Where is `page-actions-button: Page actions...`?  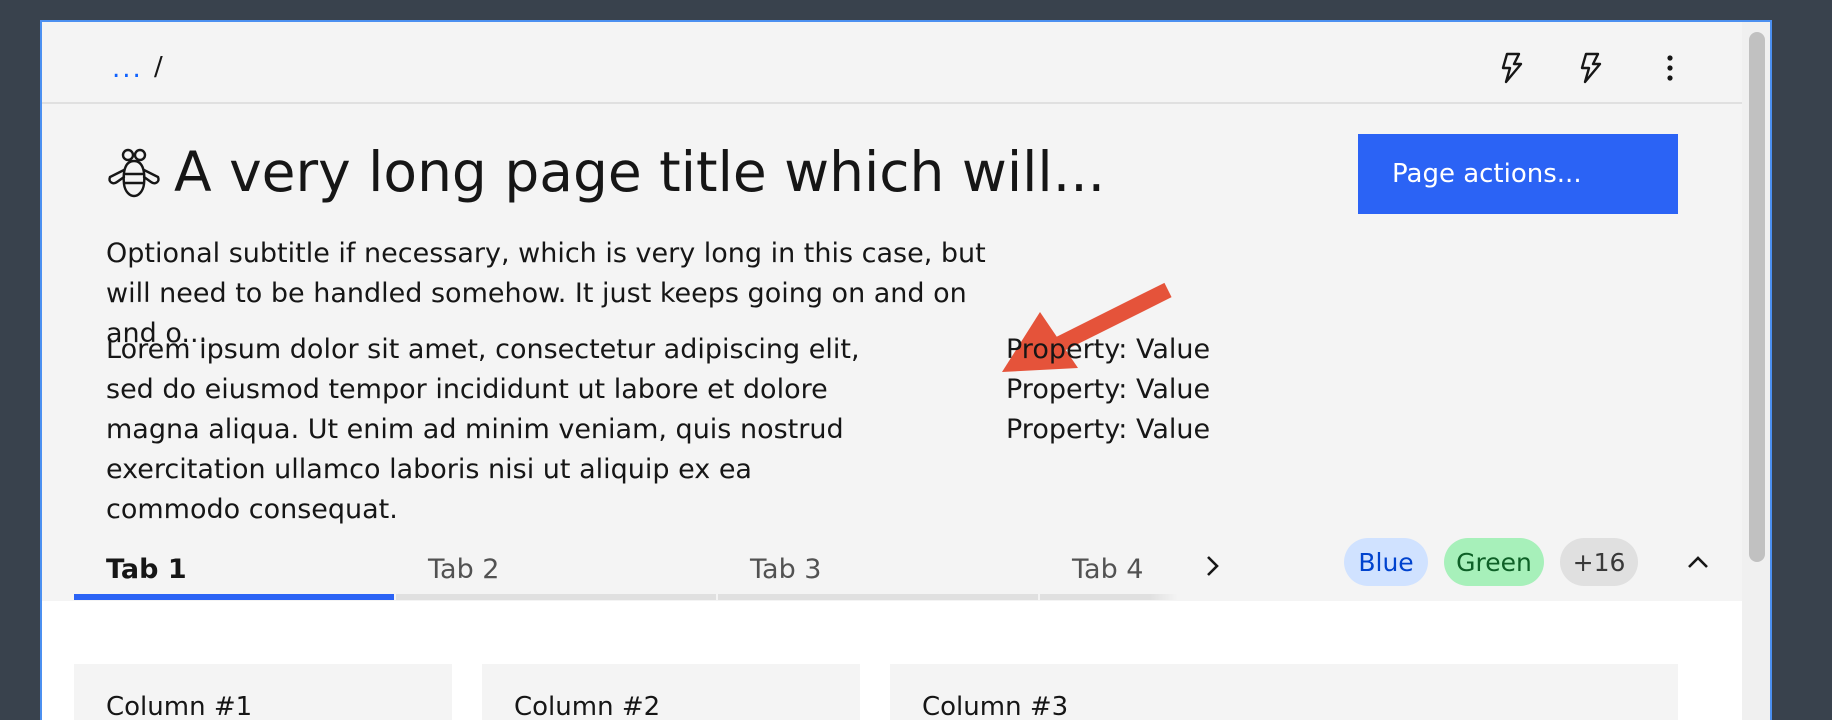
page-actions-button: Page actions... is located at coordinates (1518, 174).